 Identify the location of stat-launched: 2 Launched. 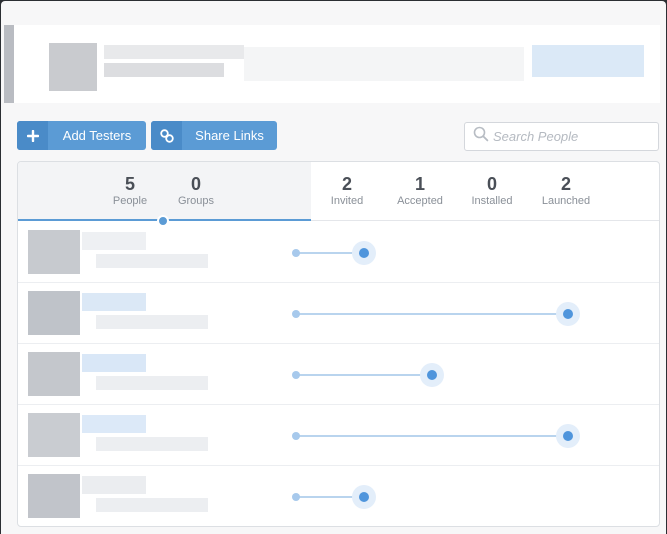
(566, 191).